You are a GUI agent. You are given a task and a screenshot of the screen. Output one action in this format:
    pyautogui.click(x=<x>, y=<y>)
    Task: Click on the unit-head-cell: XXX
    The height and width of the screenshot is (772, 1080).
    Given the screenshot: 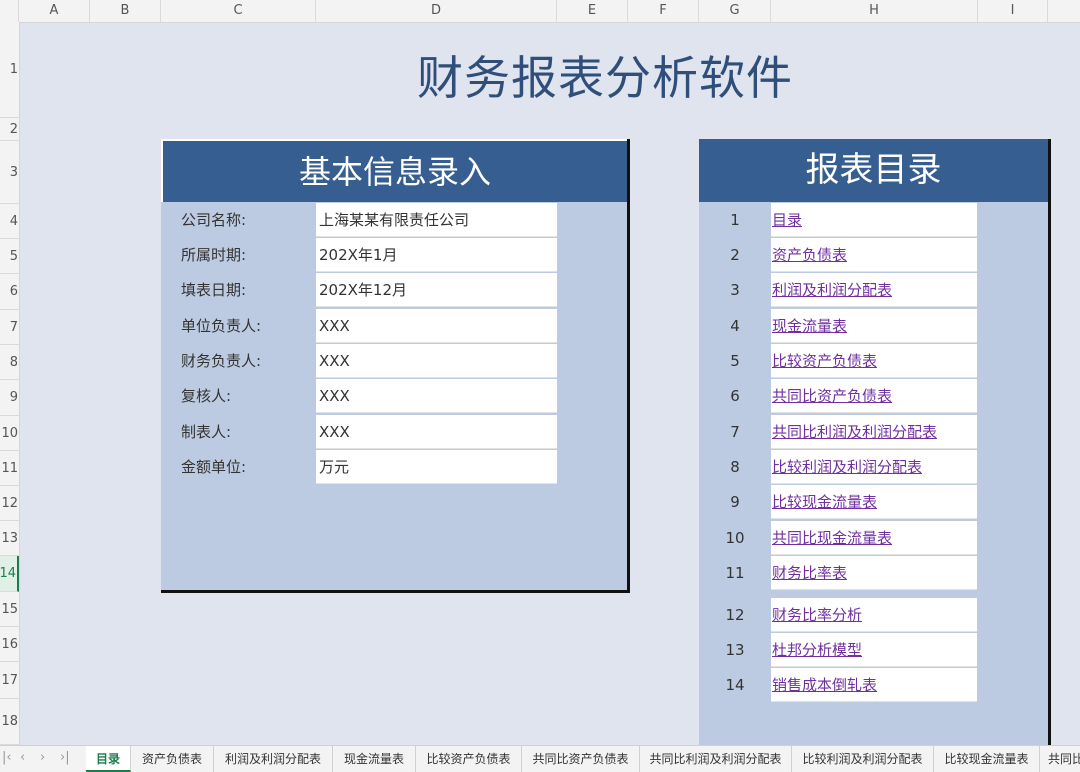 What is the action you would take?
    pyautogui.click(x=436, y=326)
    